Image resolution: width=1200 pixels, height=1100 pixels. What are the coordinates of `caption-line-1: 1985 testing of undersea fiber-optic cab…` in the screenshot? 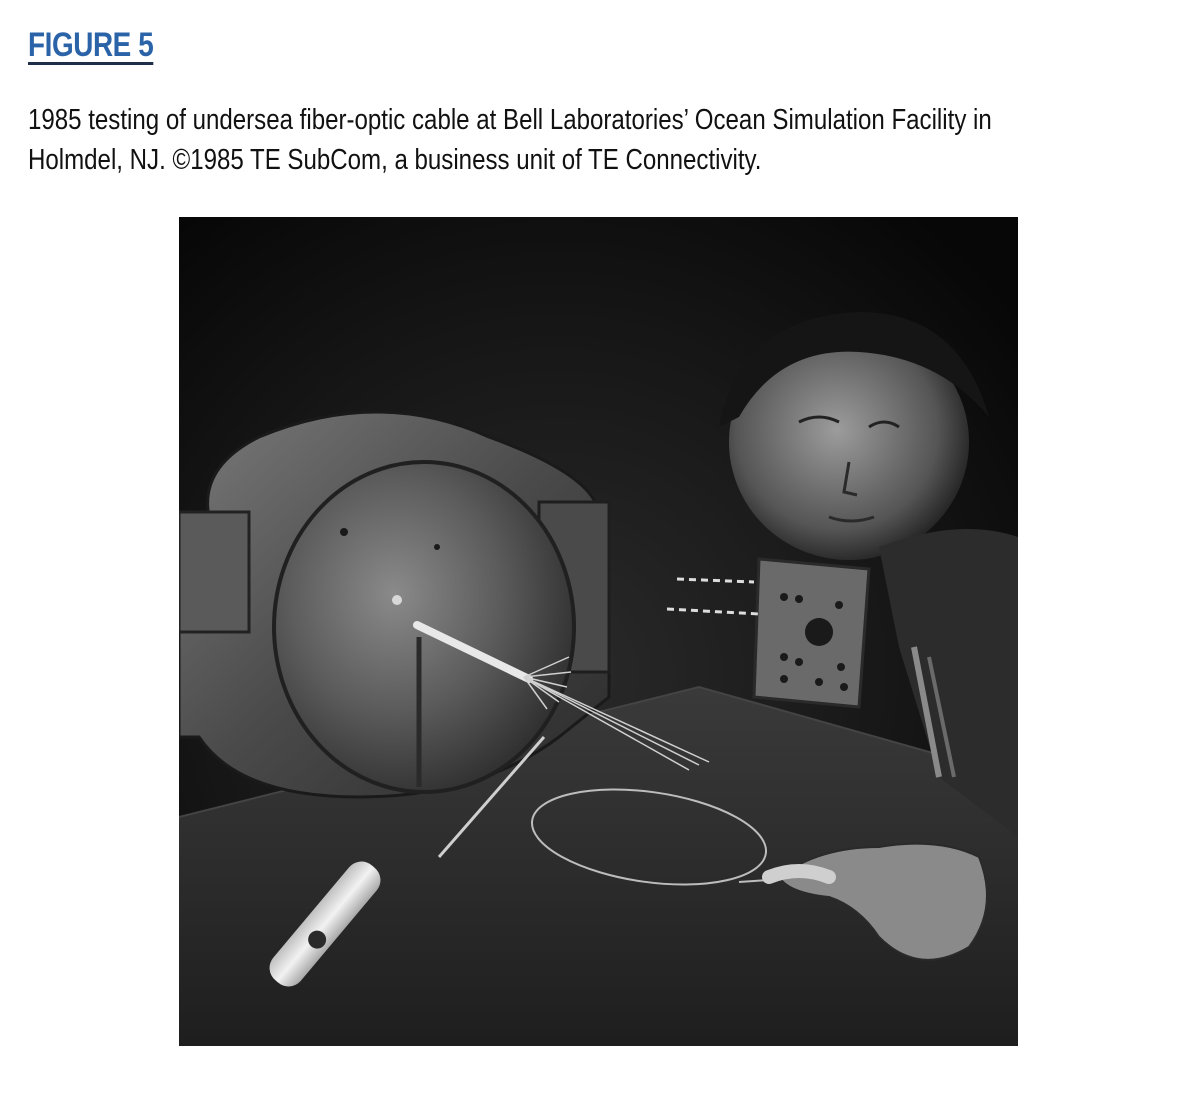 It's located at (510, 120).